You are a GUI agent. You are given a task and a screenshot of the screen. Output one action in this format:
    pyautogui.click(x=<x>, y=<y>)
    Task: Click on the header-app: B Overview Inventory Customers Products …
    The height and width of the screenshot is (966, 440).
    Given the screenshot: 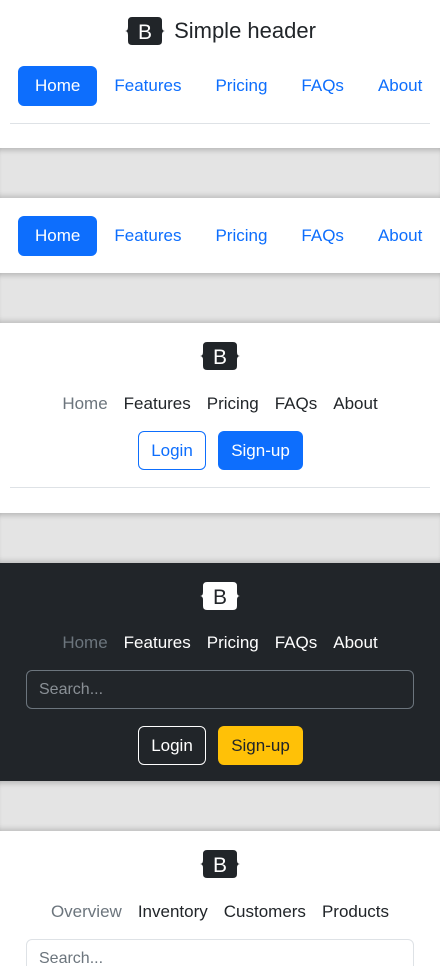 What is the action you would take?
    pyautogui.click(x=220, y=898)
    